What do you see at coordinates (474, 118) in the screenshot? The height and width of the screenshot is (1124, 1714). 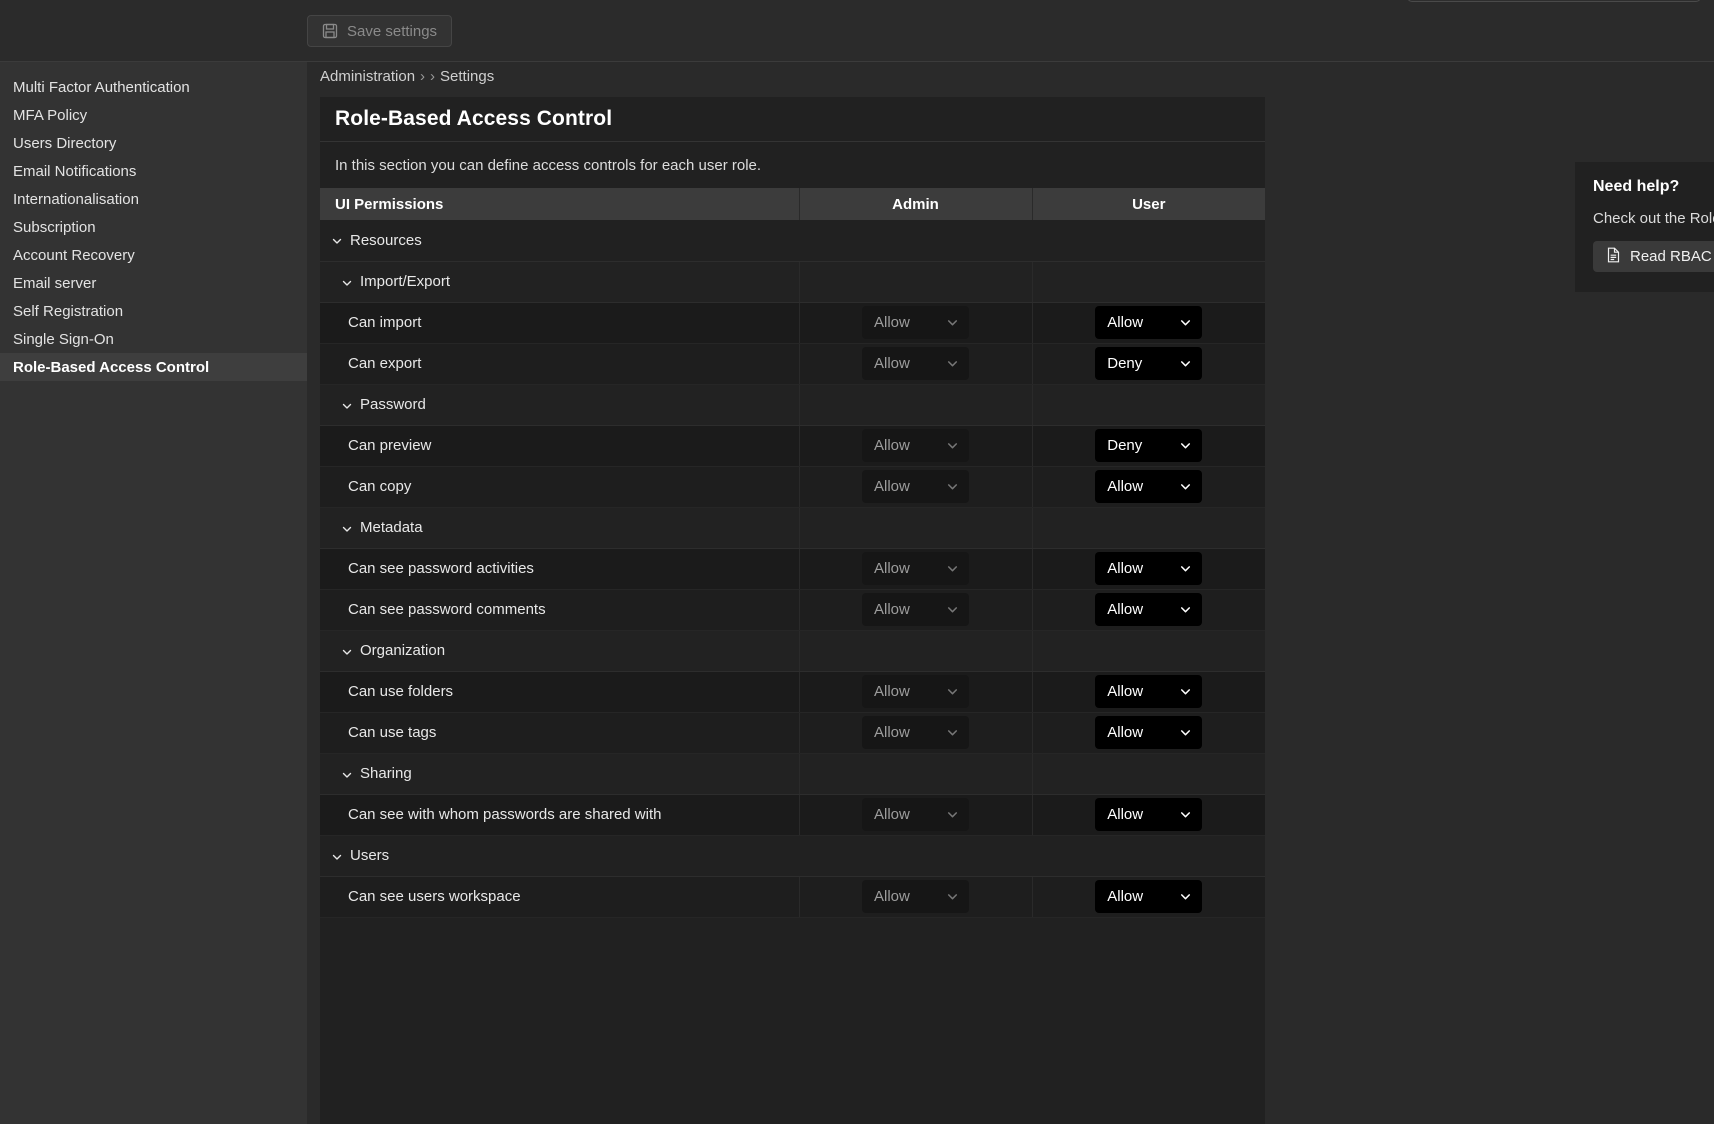 I see `page-title: Role-Based Access Control` at bounding box center [474, 118].